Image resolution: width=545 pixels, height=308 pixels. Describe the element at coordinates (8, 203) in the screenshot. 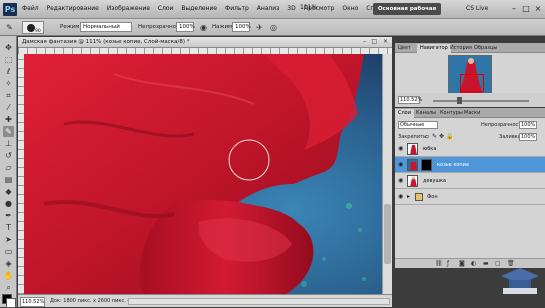

I see `dodge-tool-icon: ●` at that location.